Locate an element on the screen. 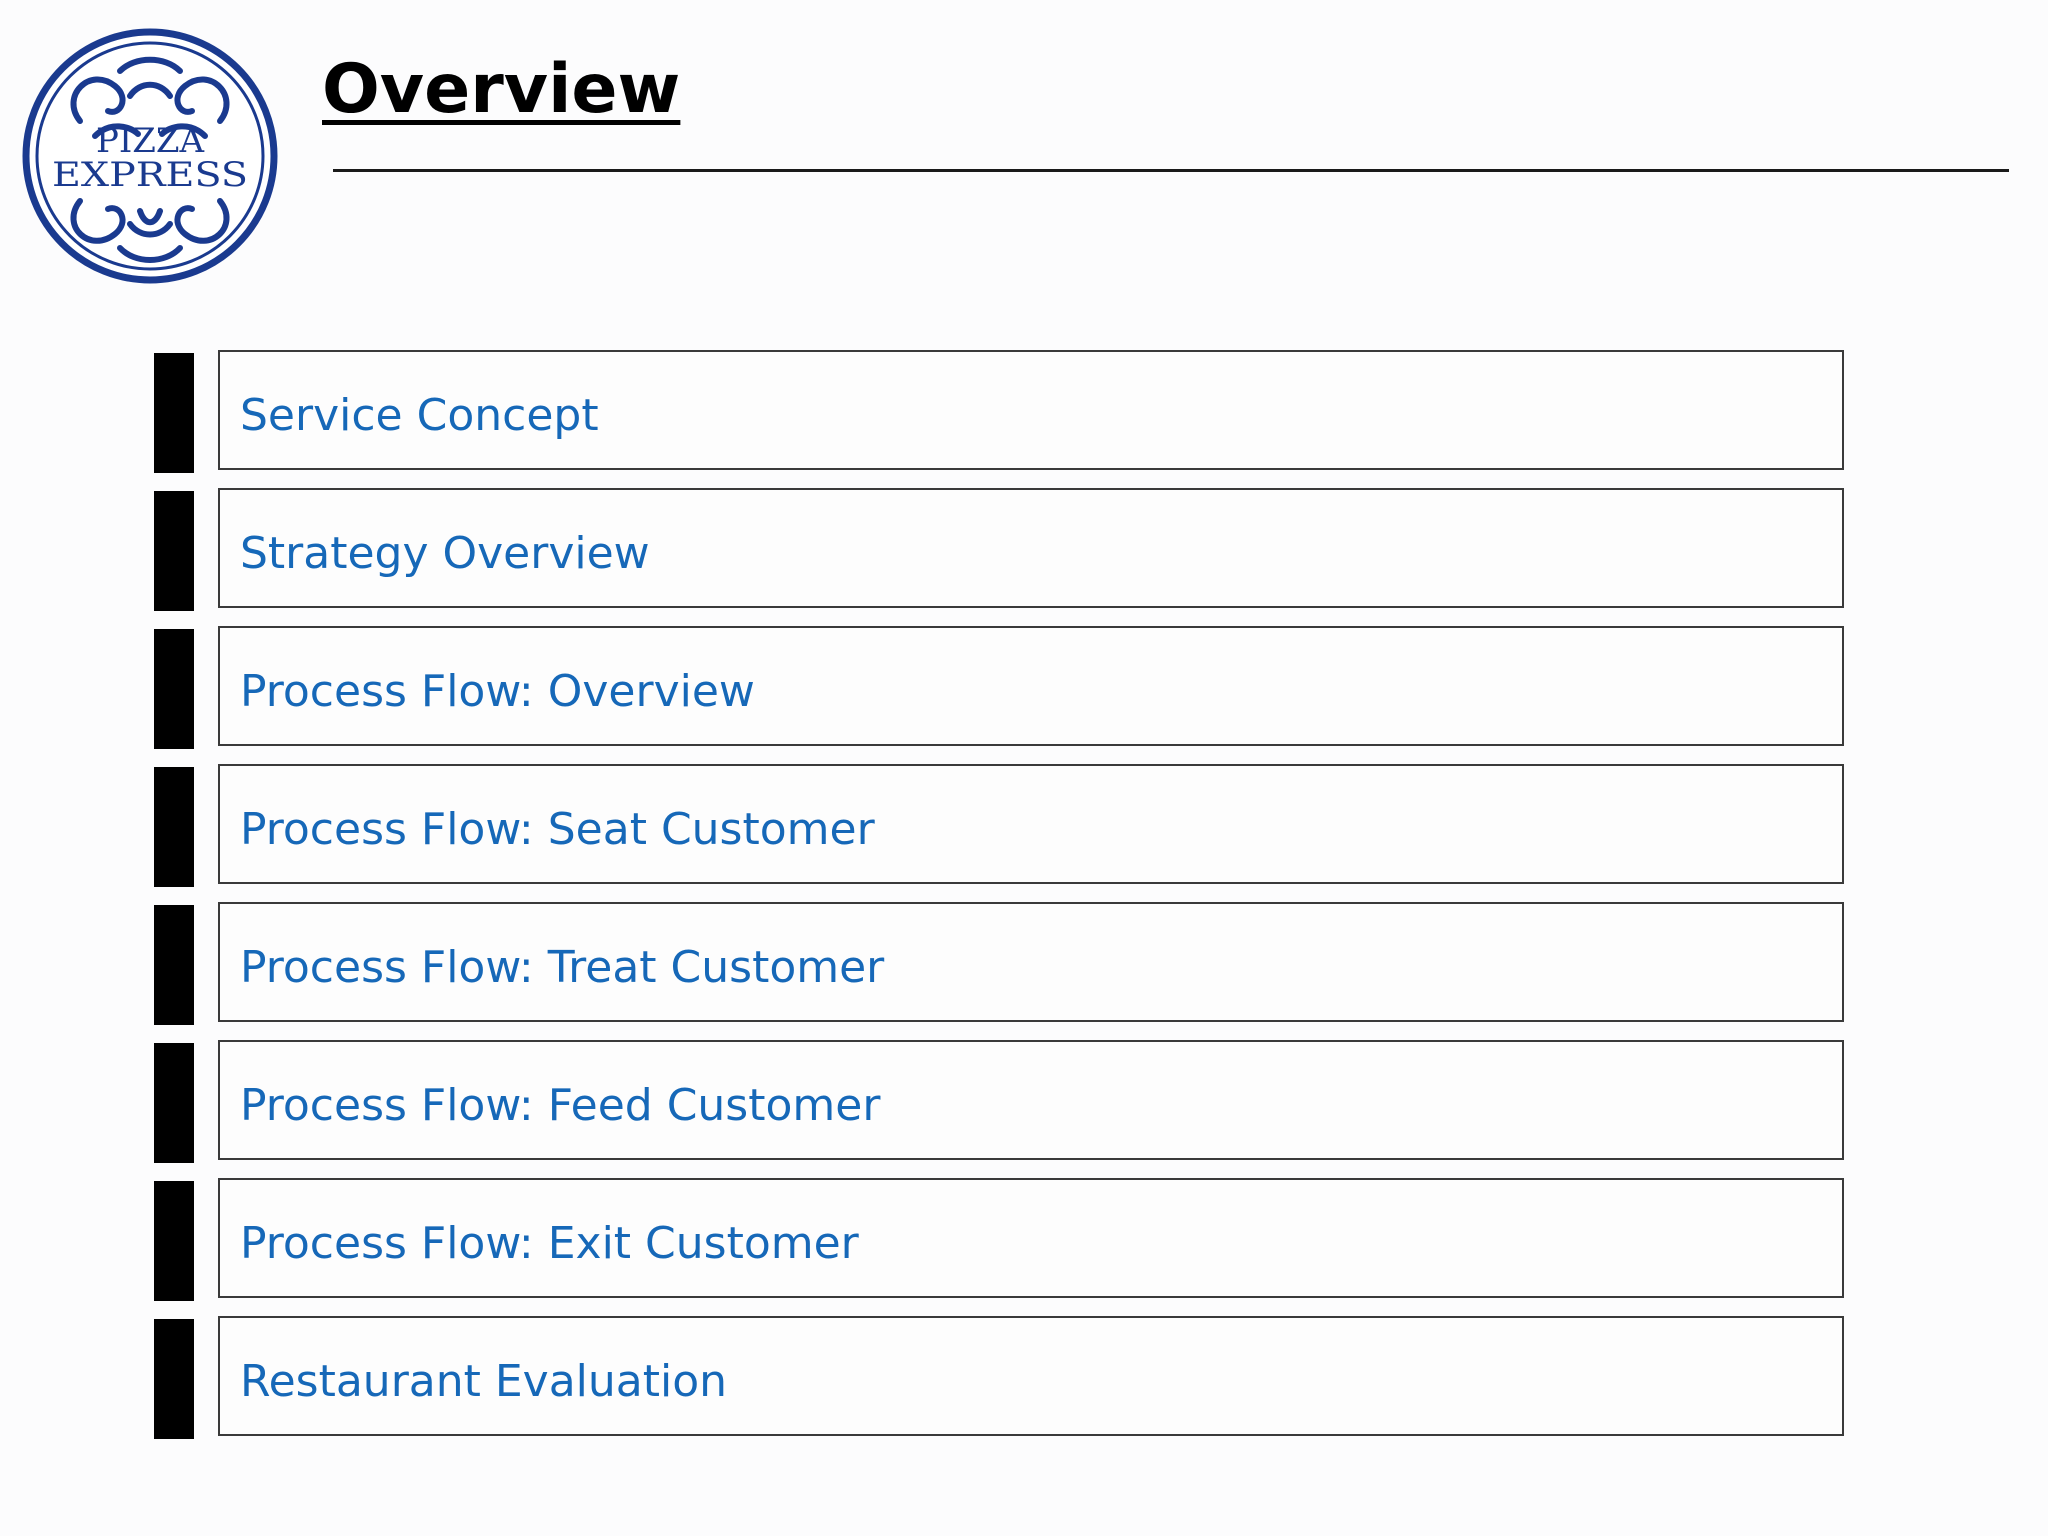 The image size is (2048, 1536). menu-button-strategy-overview: Strategy Overview is located at coordinates (1031, 548).